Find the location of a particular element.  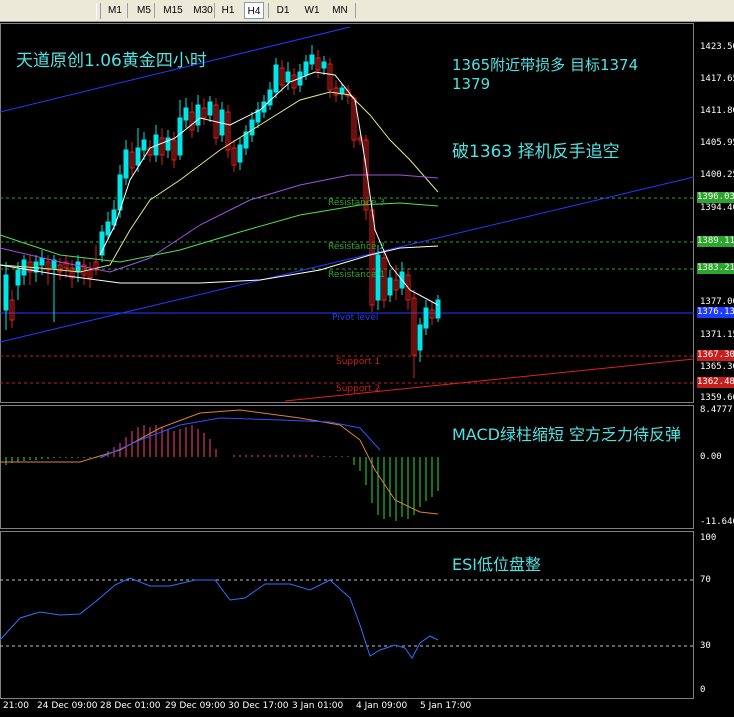

time-axis-label: 3 Jan 01:00 is located at coordinates (318, 706).